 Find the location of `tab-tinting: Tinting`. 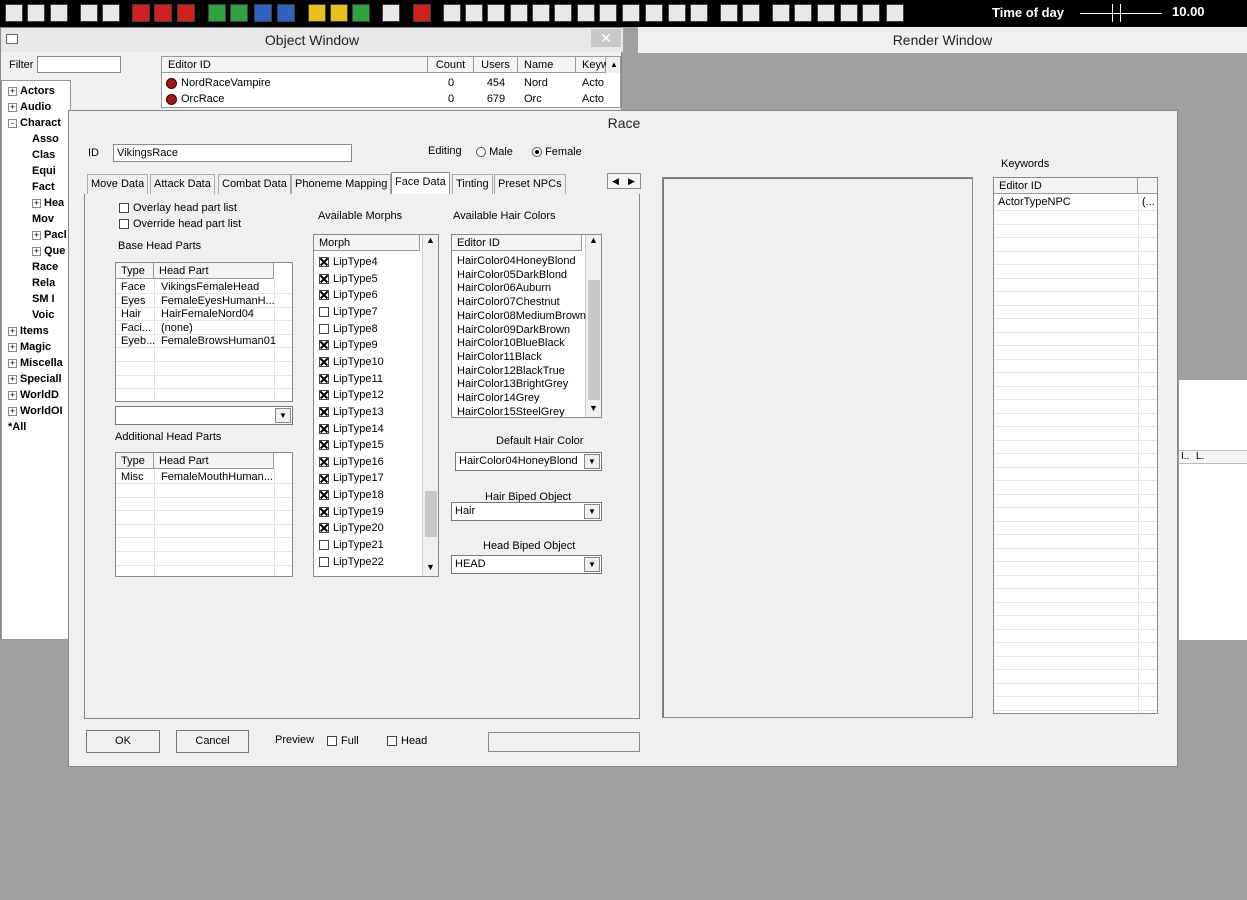

tab-tinting: Tinting is located at coordinates (472, 184).